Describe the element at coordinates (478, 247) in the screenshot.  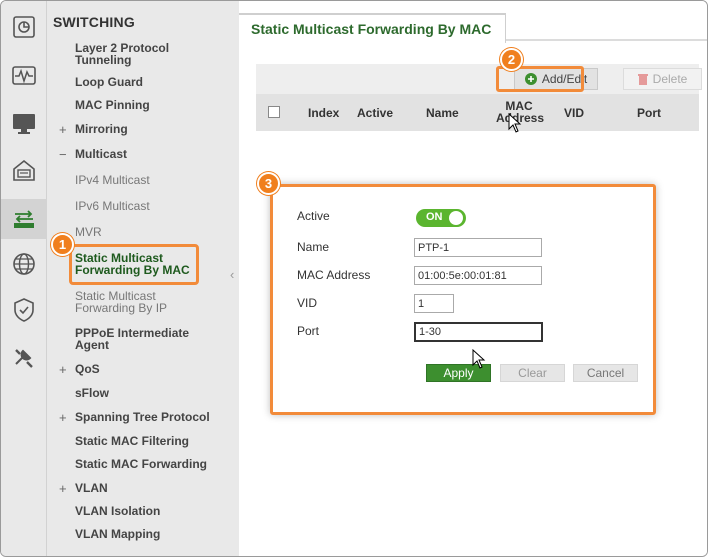
I see `name-input` at that location.